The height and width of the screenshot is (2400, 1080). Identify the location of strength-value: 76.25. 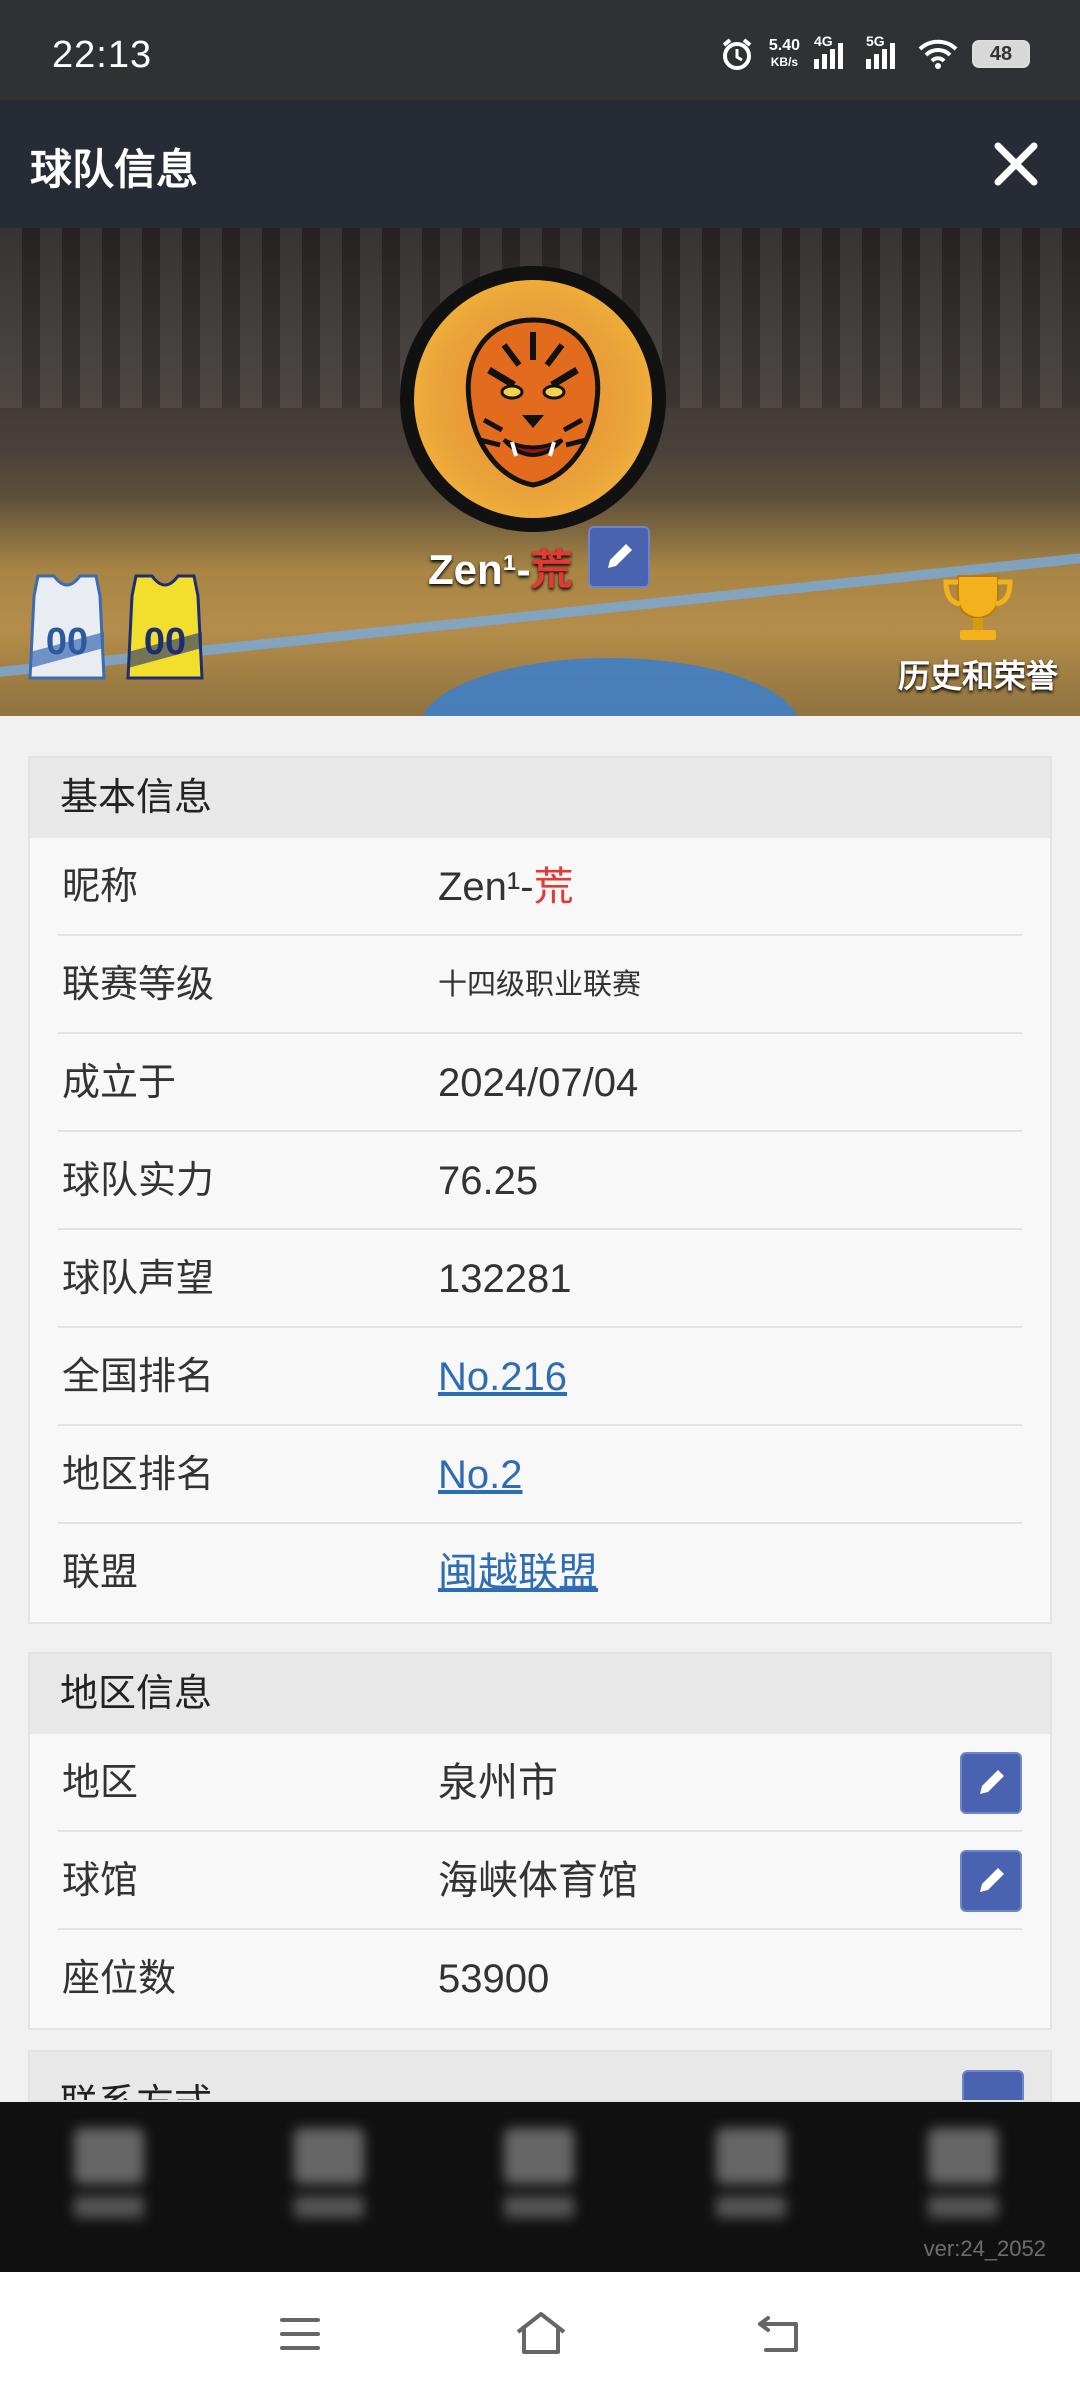
(488, 1181).